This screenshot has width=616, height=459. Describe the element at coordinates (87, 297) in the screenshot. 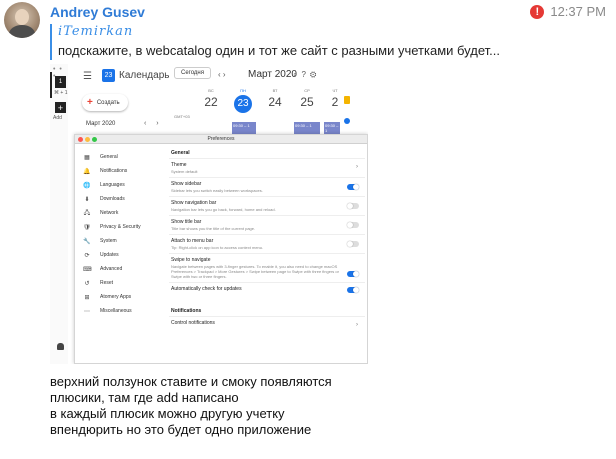

I see `apps-icon: ⊞` at that location.